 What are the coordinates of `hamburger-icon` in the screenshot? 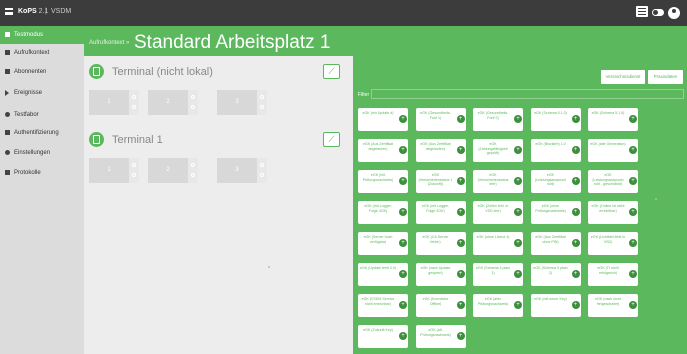 It's located at (642, 11).